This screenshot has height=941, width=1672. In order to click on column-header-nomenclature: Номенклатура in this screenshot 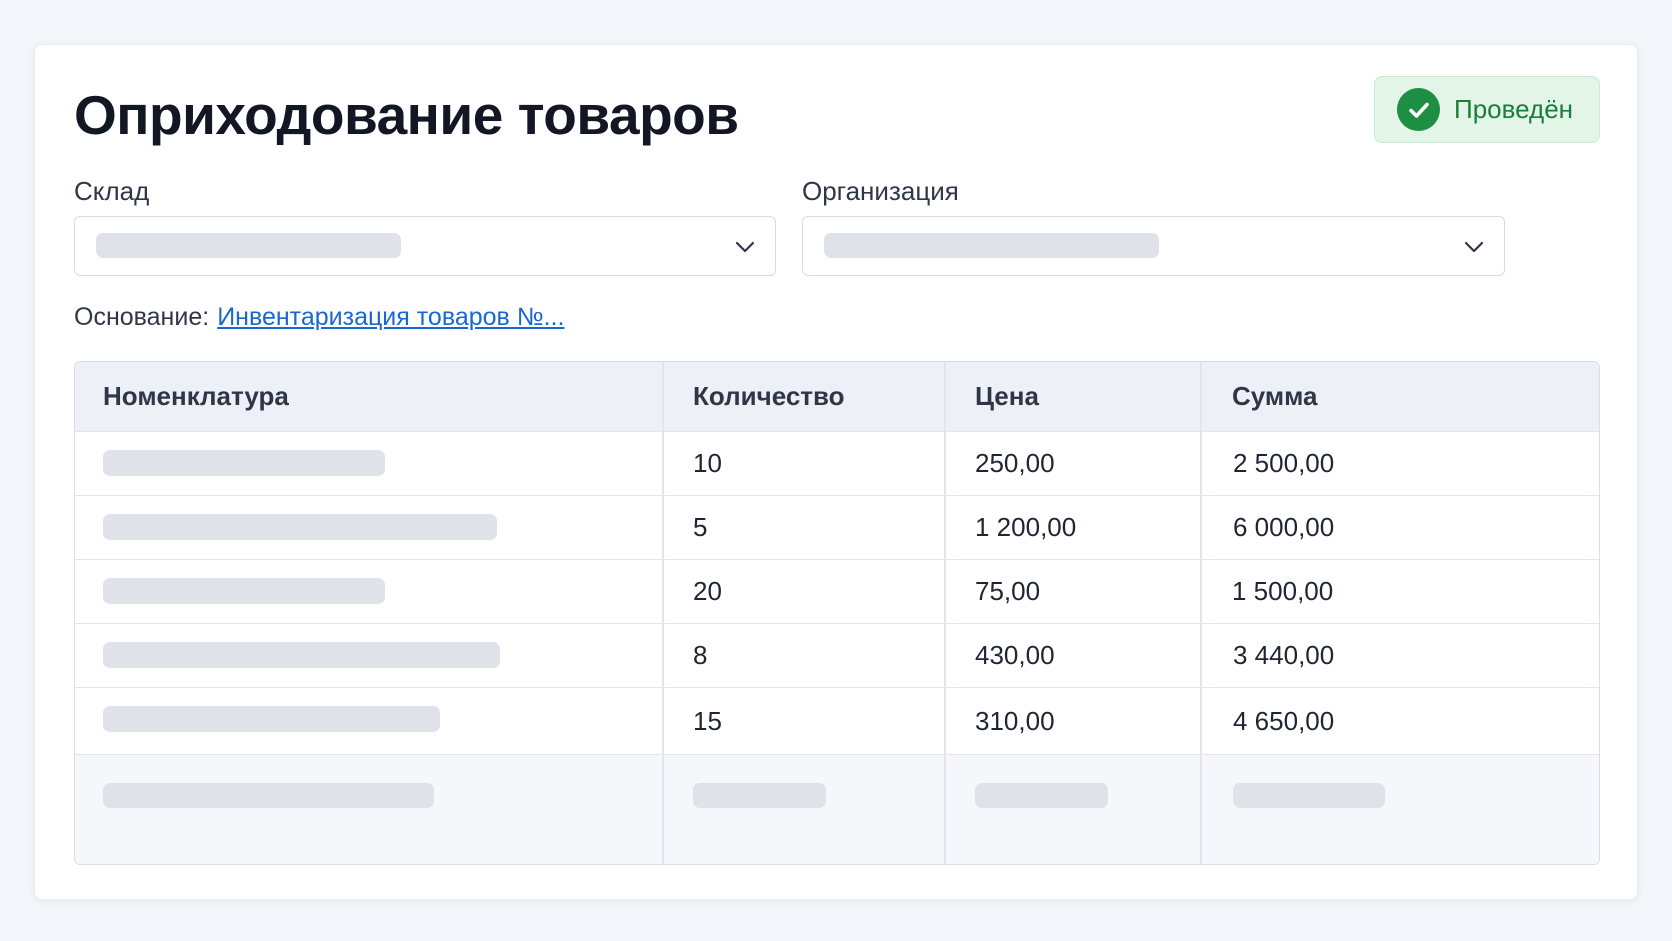, I will do `click(196, 396)`.